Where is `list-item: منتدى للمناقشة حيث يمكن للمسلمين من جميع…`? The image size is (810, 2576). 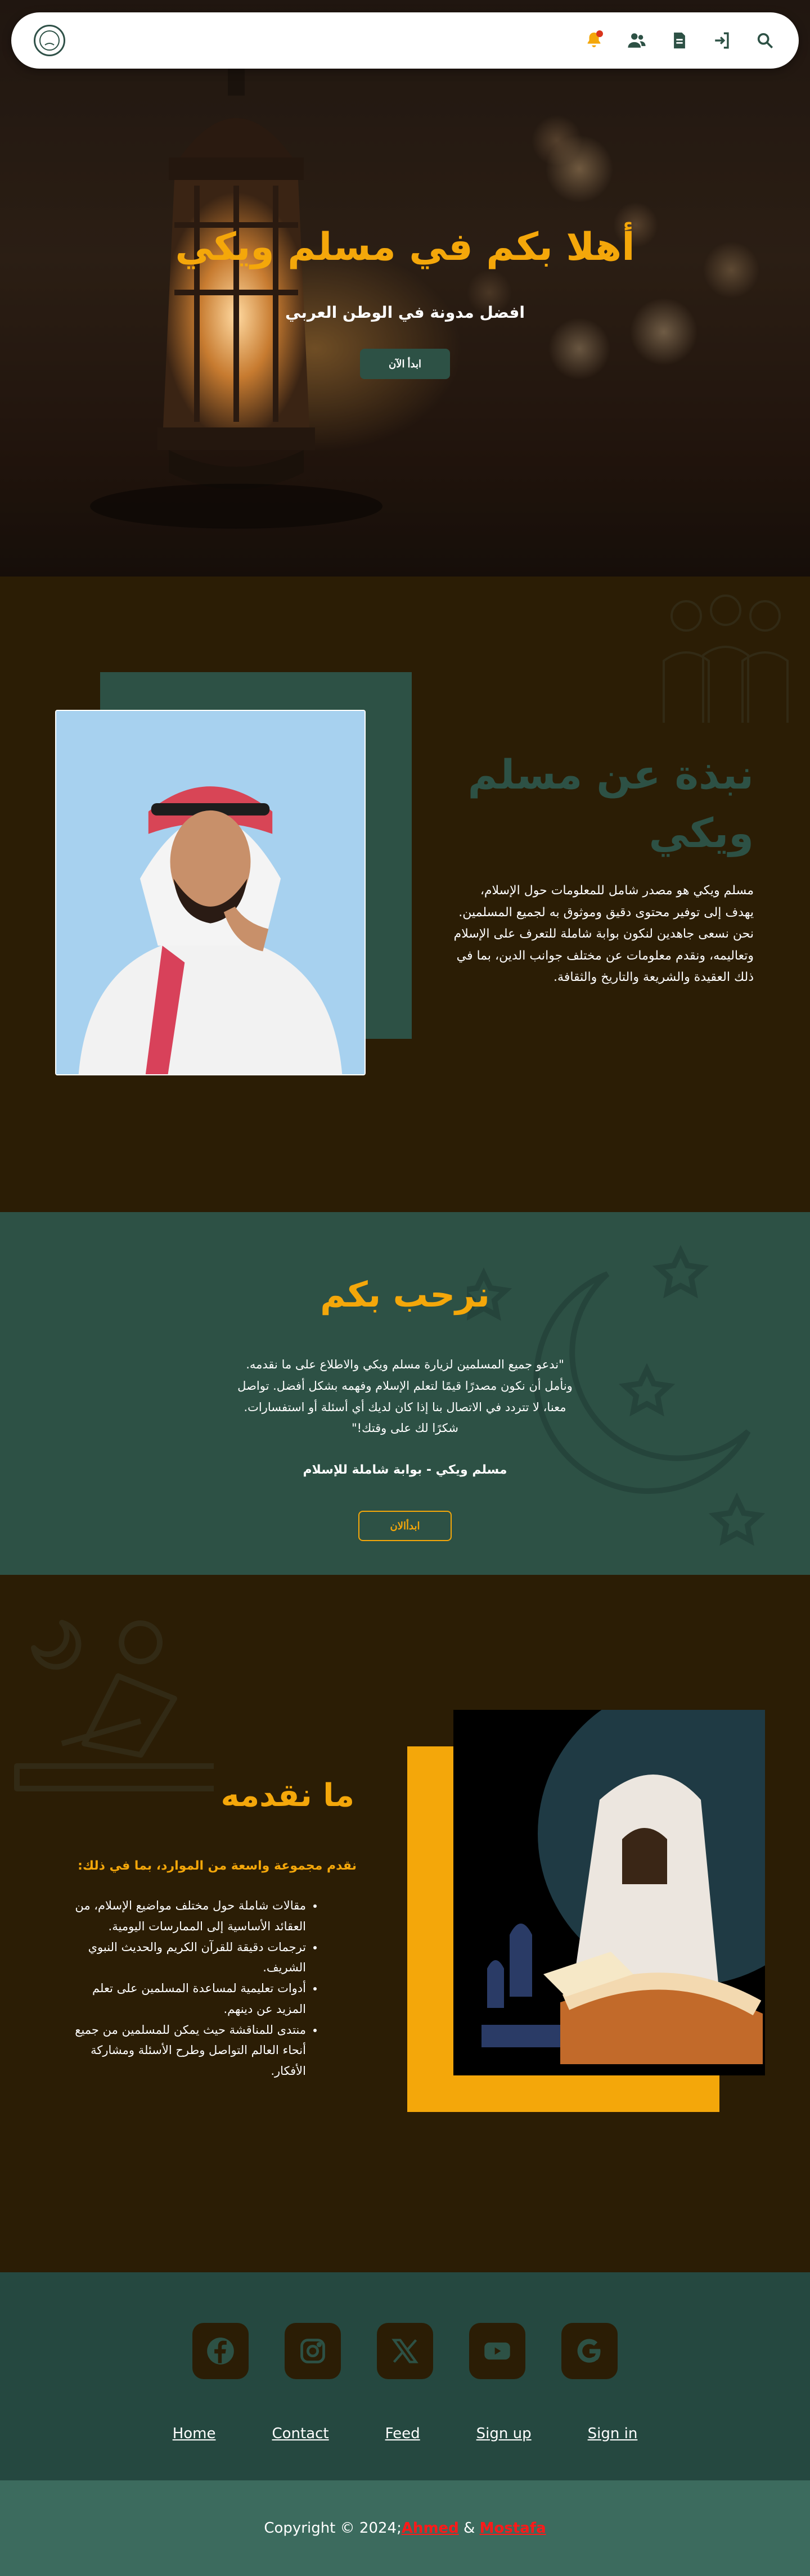 list-item: منتدى للمناقشة حيث يمكن للمسلمين من جميع… is located at coordinates (184, 2051).